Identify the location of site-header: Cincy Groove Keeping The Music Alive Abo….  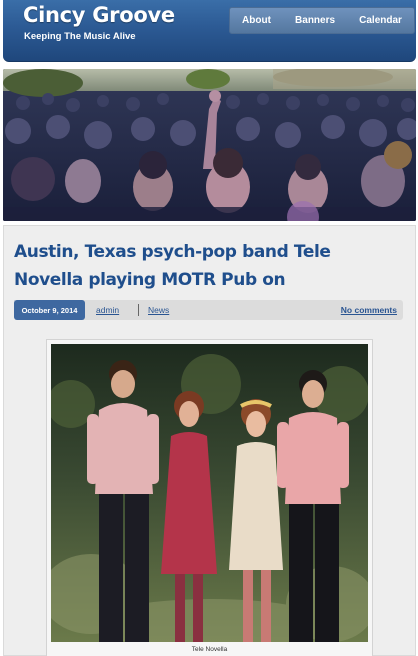
(209, 31).